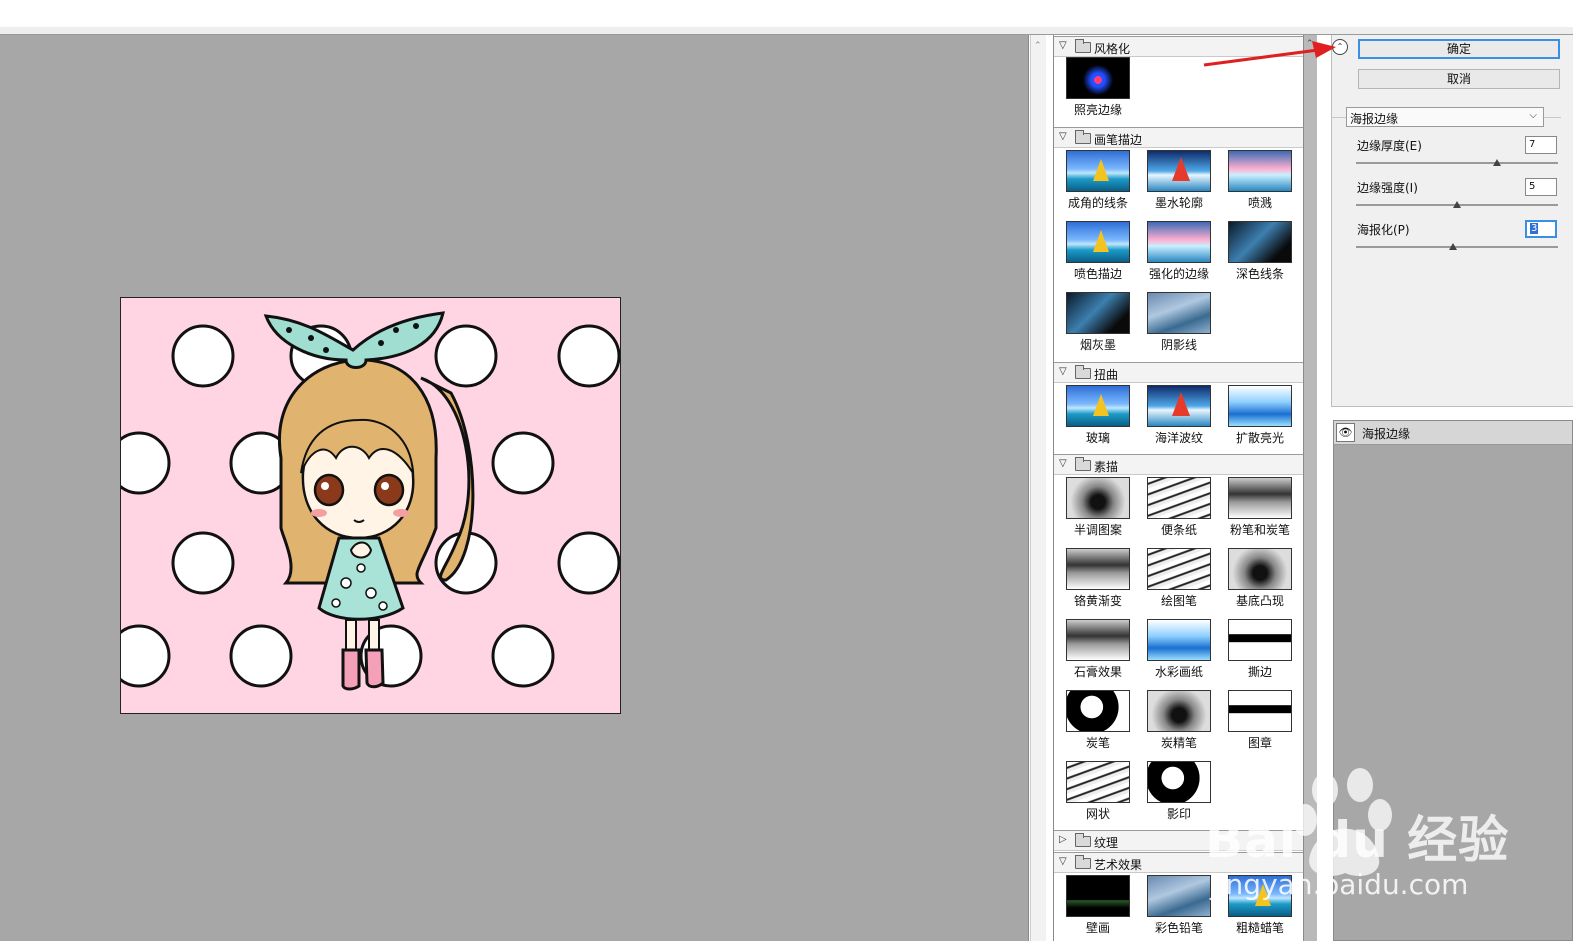 The image size is (1573, 941). I want to click on category-brush-strokes: ▽ 画笔描边, so click(1178, 137).